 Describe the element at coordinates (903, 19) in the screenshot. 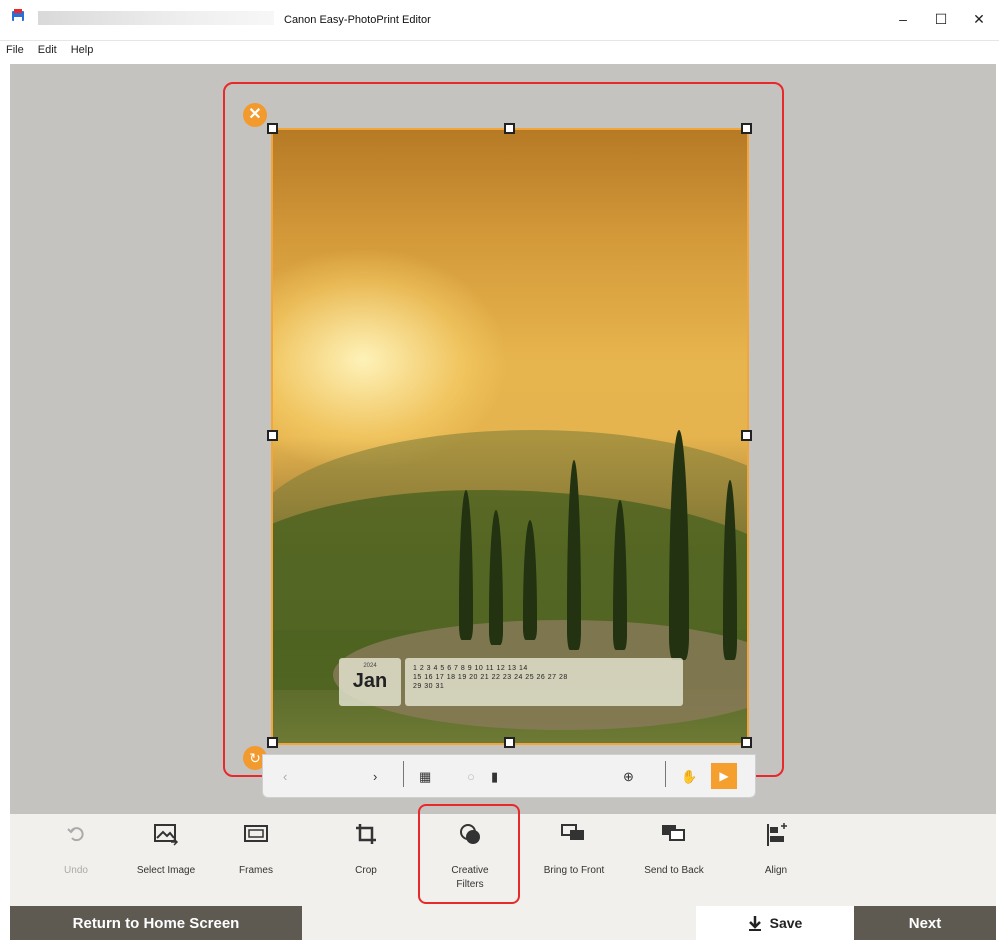

I see `minimize-button: –` at that location.